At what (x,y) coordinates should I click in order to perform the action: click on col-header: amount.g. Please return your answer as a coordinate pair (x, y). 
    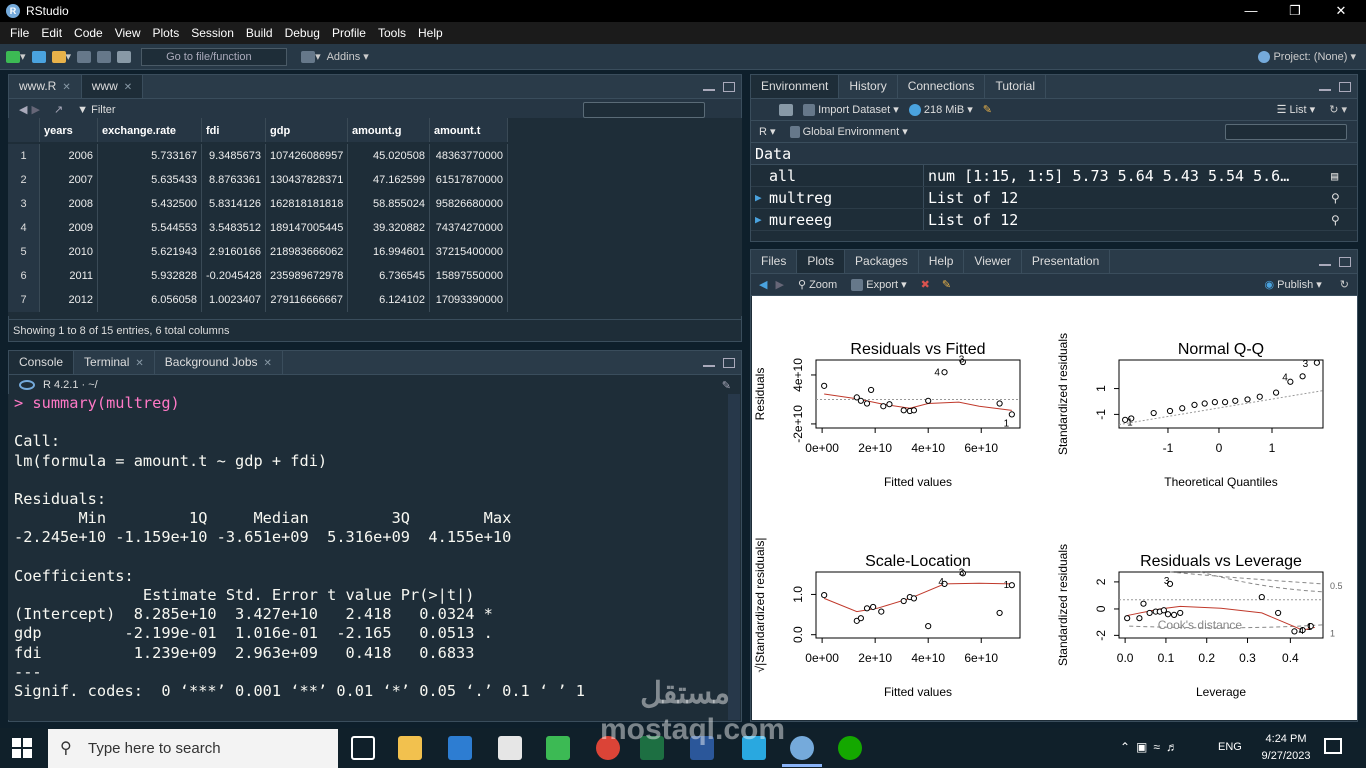
    Looking at the image, I should click on (389, 130).